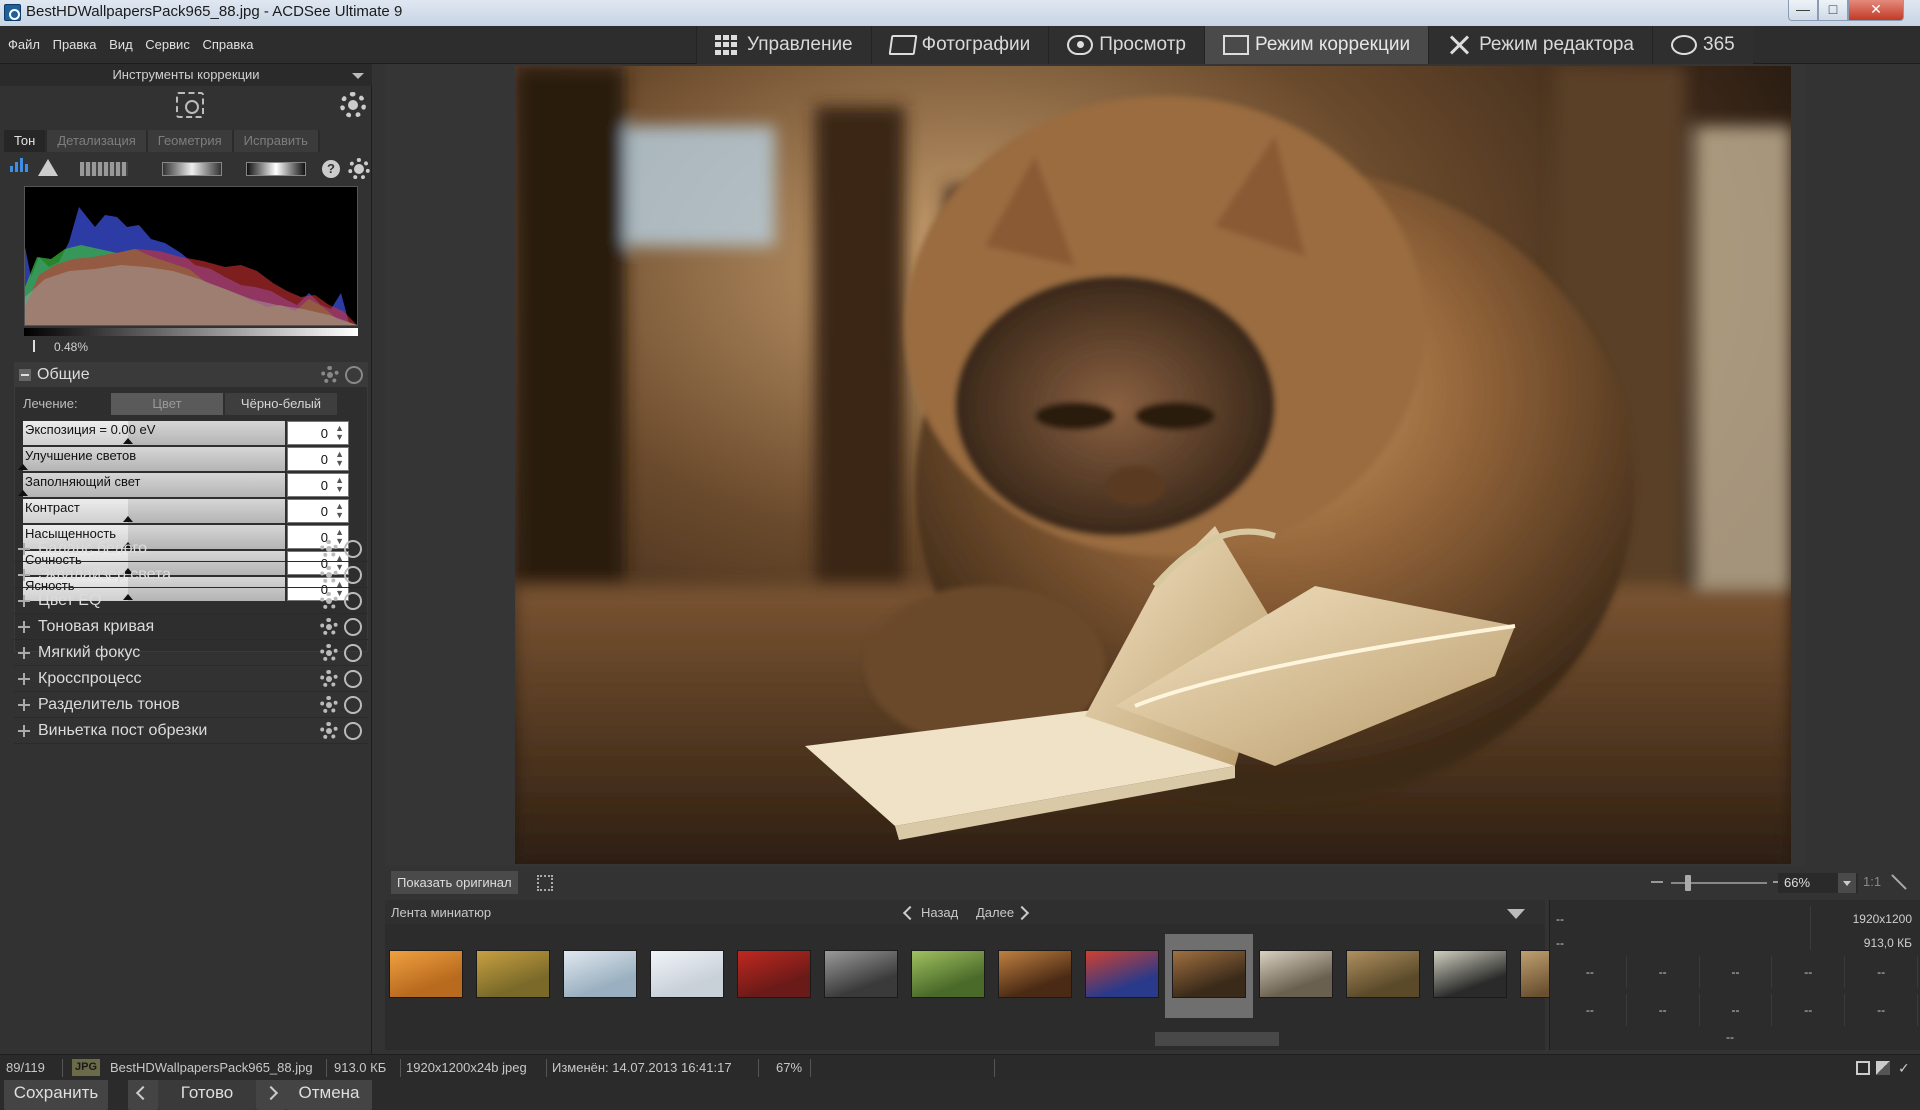 The height and width of the screenshot is (1110, 1920). Describe the element at coordinates (24, 44) in the screenshot. I see `menu-file: Файл` at that location.